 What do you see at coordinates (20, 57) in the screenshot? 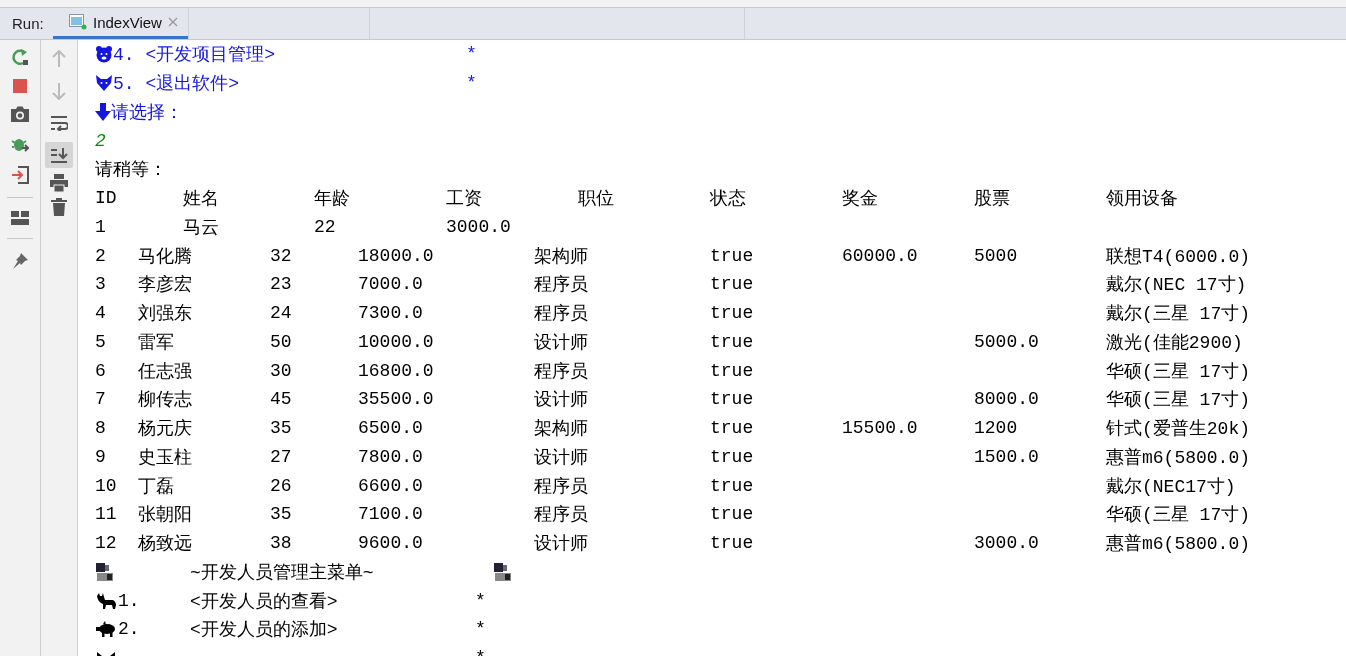
I see `rerun-icon` at bounding box center [20, 57].